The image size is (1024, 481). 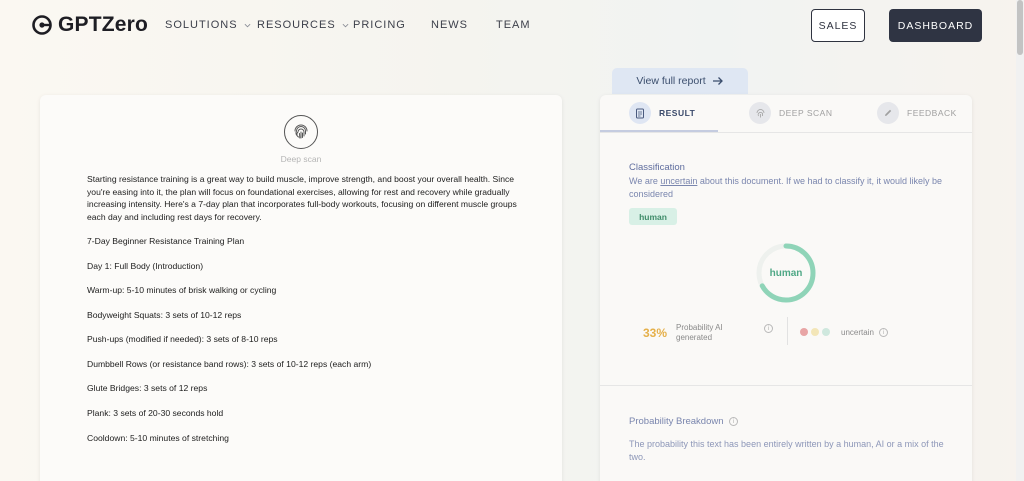 I want to click on classification-title: Classification, so click(x=657, y=167).